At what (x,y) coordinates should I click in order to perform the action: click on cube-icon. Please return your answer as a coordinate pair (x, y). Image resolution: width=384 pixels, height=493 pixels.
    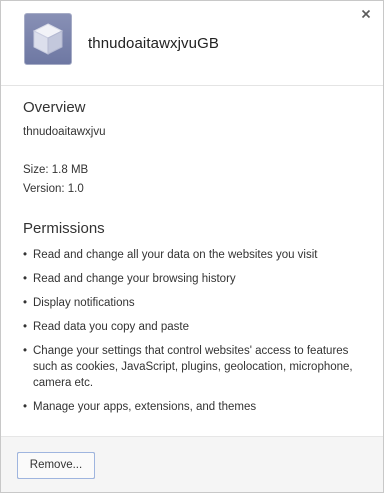
    Looking at the image, I should click on (48, 39).